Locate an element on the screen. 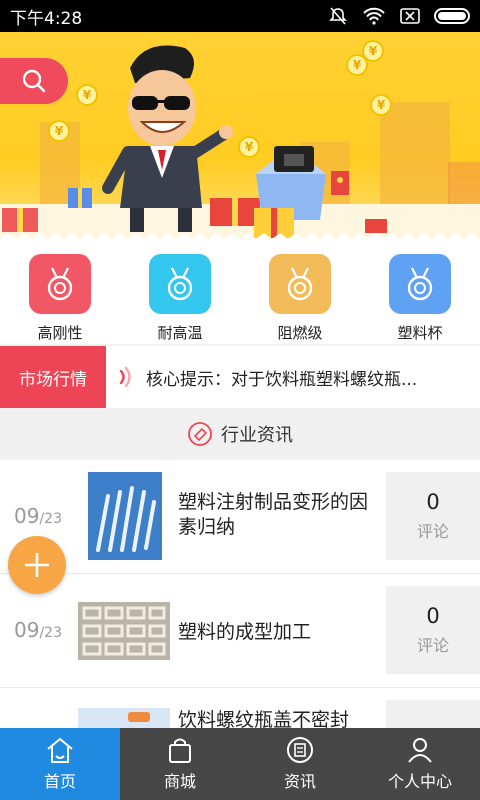 This screenshot has width=480, height=800. status-time: 下午4:28 is located at coordinates (46, 18).